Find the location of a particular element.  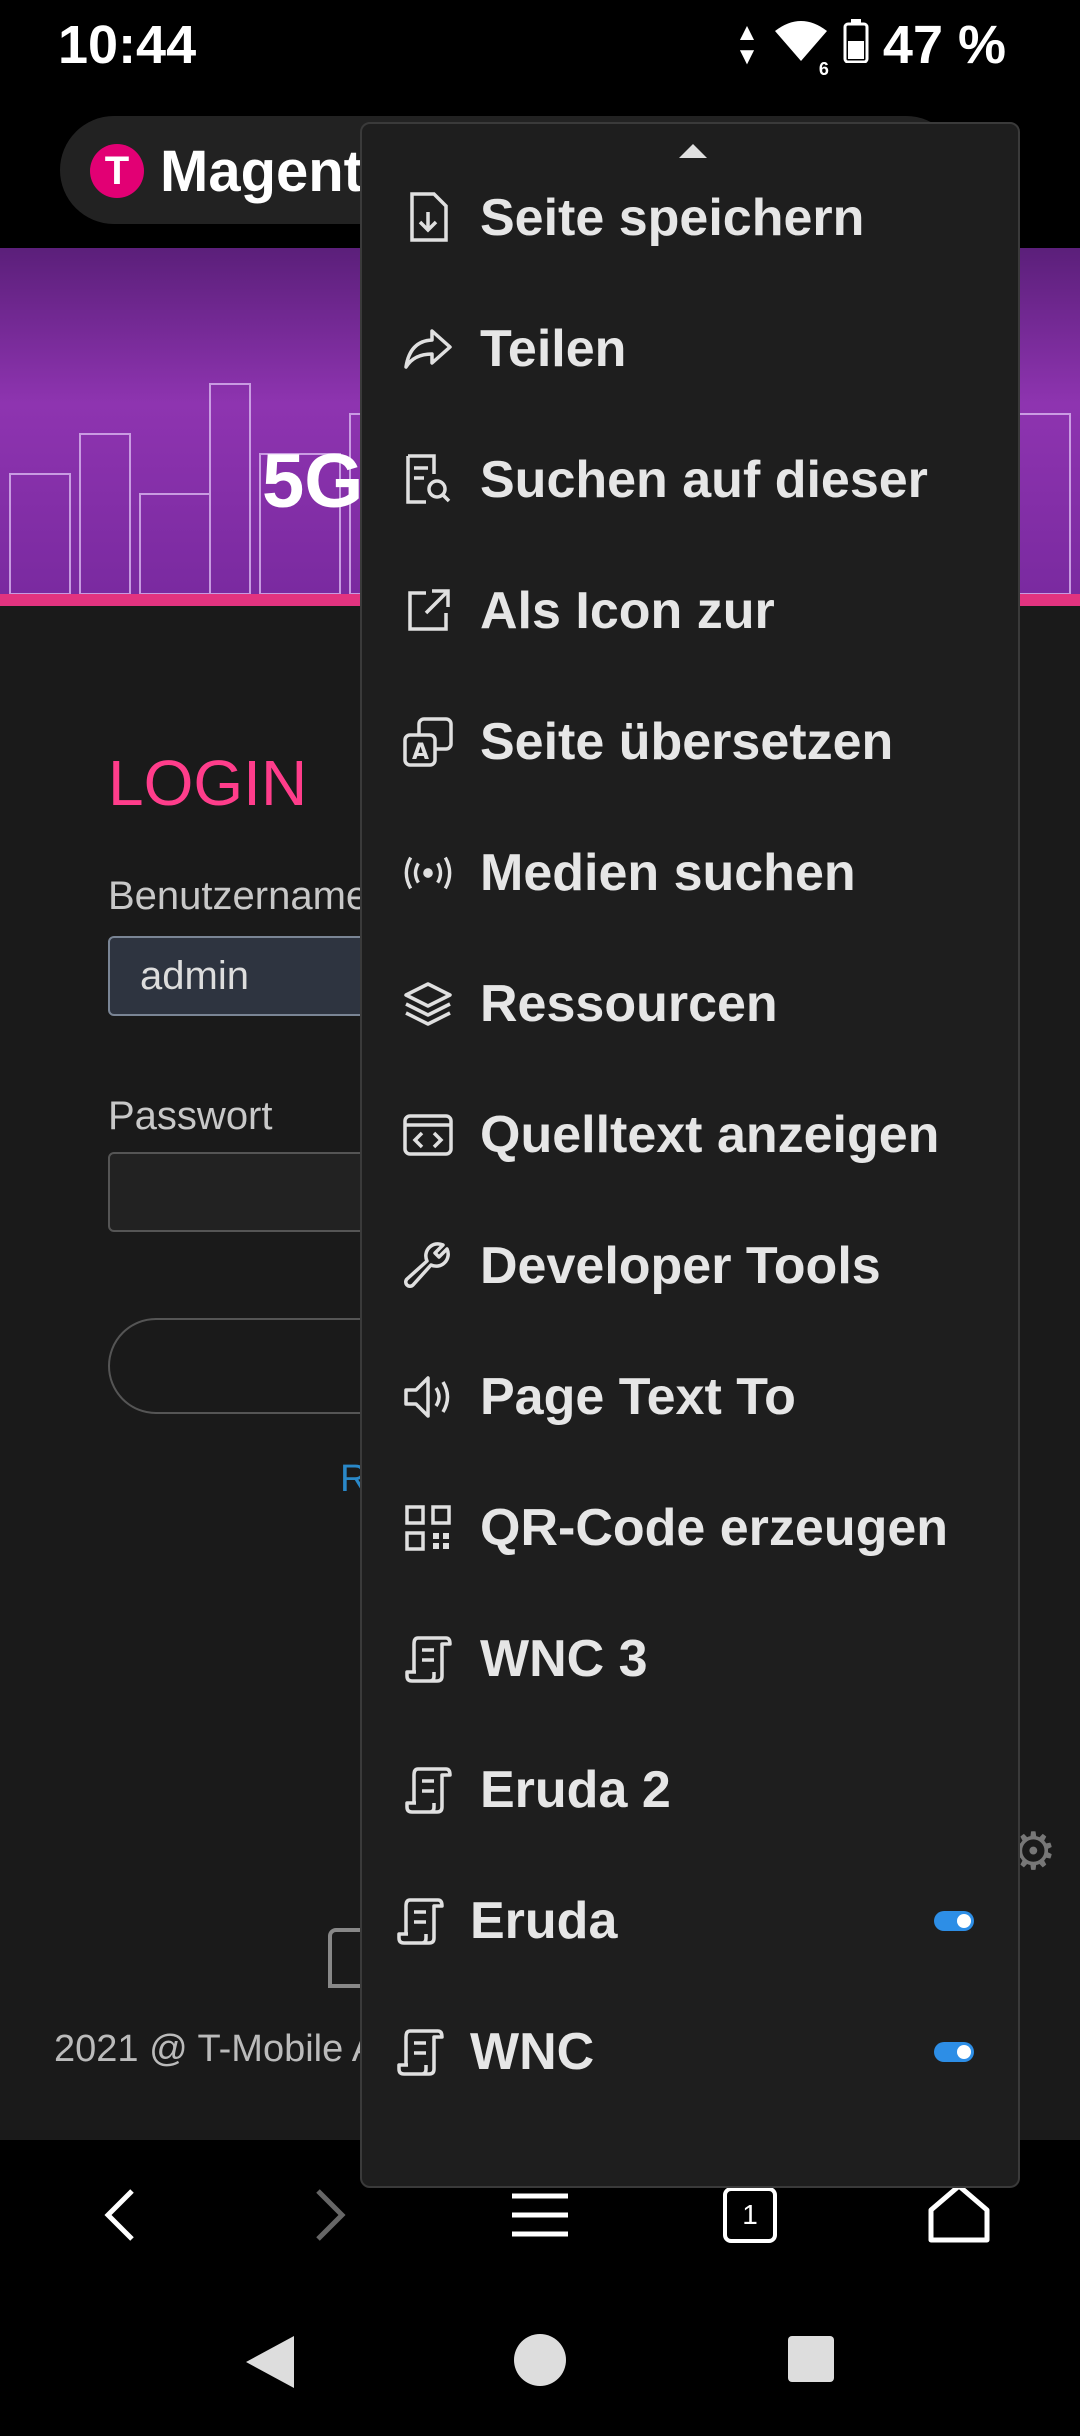

menu-item-qr-code: QR-Code erzeugen is located at coordinates (690, 1527).